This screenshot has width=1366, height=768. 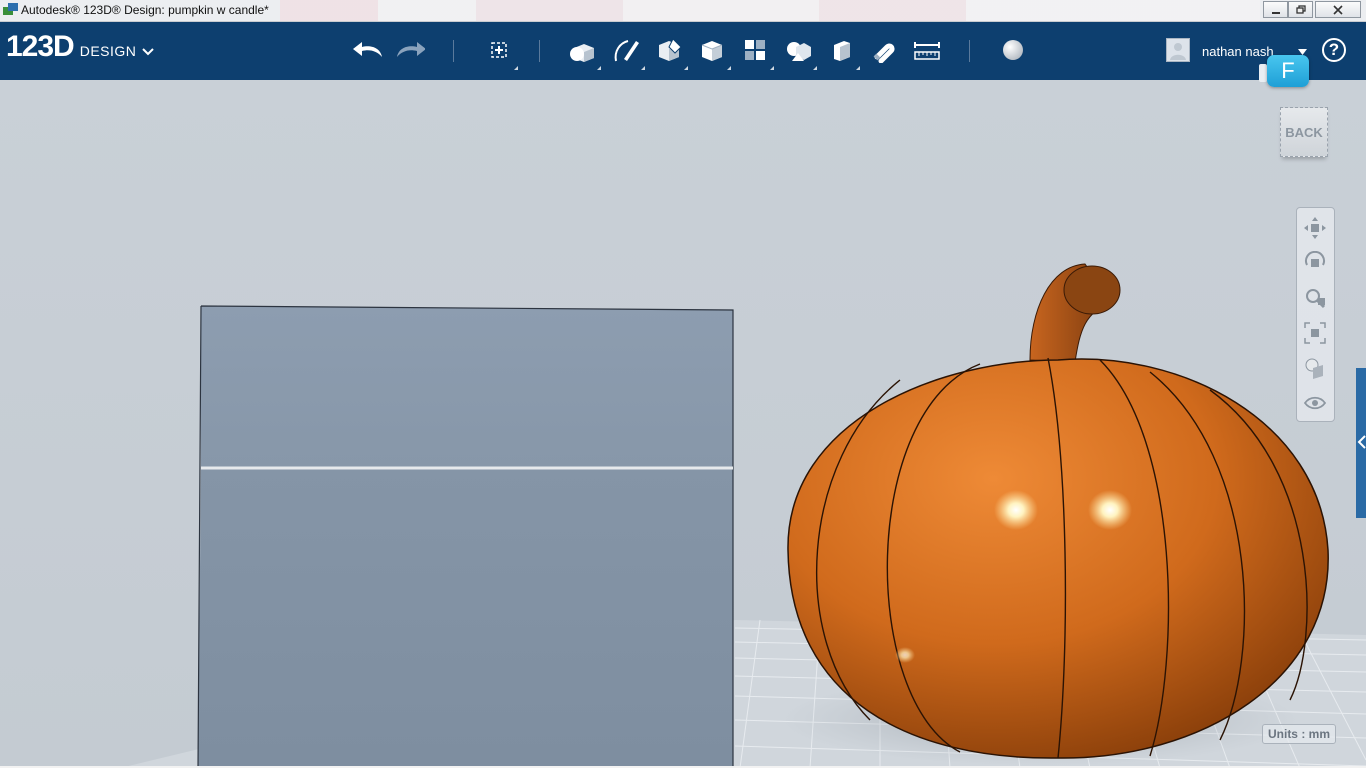 I want to click on modify-icon, so click(x=712, y=51).